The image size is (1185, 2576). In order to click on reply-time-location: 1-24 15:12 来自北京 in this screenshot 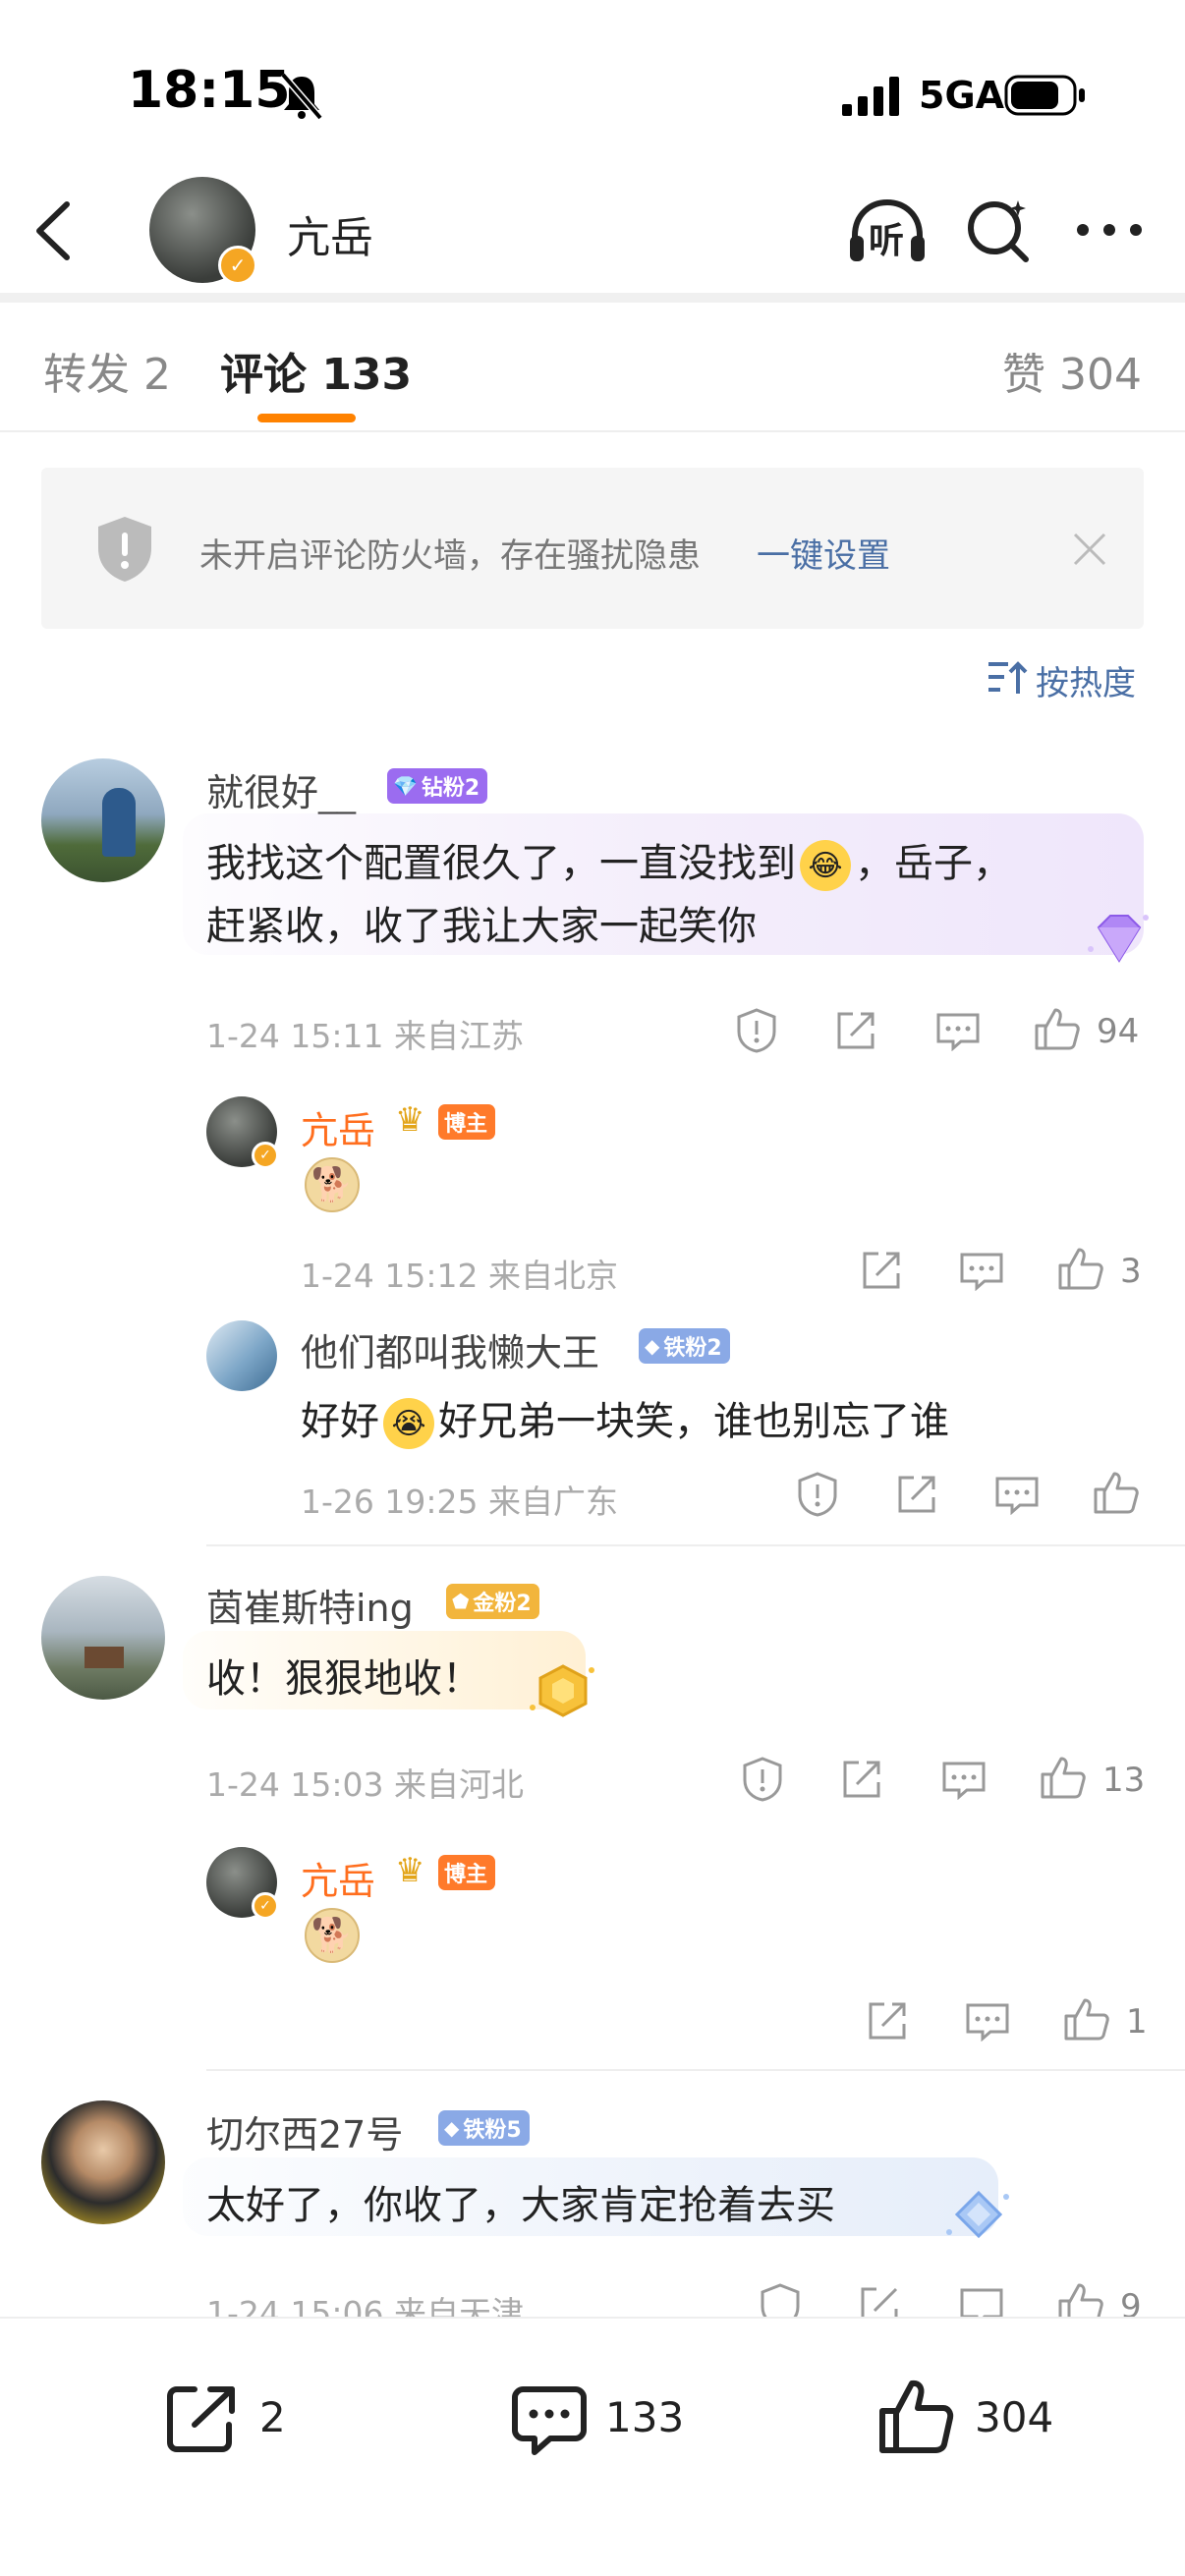, I will do `click(460, 1276)`.